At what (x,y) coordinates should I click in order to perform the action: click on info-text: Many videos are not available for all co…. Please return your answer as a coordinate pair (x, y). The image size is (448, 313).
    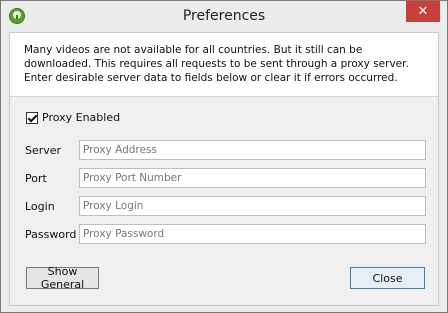
    Looking at the image, I should click on (216, 64).